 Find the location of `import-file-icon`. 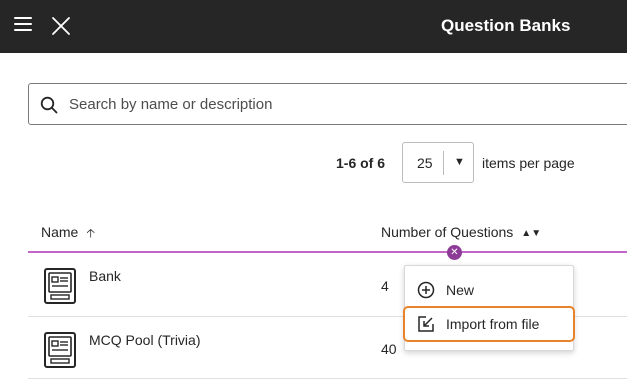

import-file-icon is located at coordinates (426, 324).